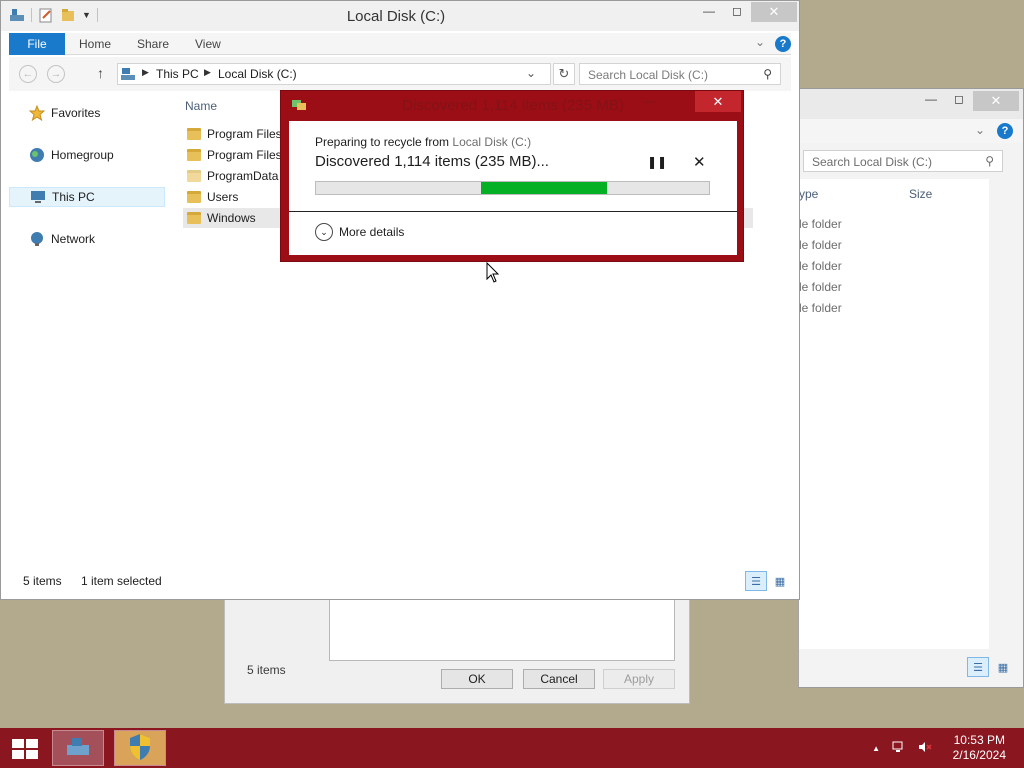 The height and width of the screenshot is (768, 1024). What do you see at coordinates (491, 142) in the screenshot?
I see `source-location-link: Local Disk (C:)` at bounding box center [491, 142].